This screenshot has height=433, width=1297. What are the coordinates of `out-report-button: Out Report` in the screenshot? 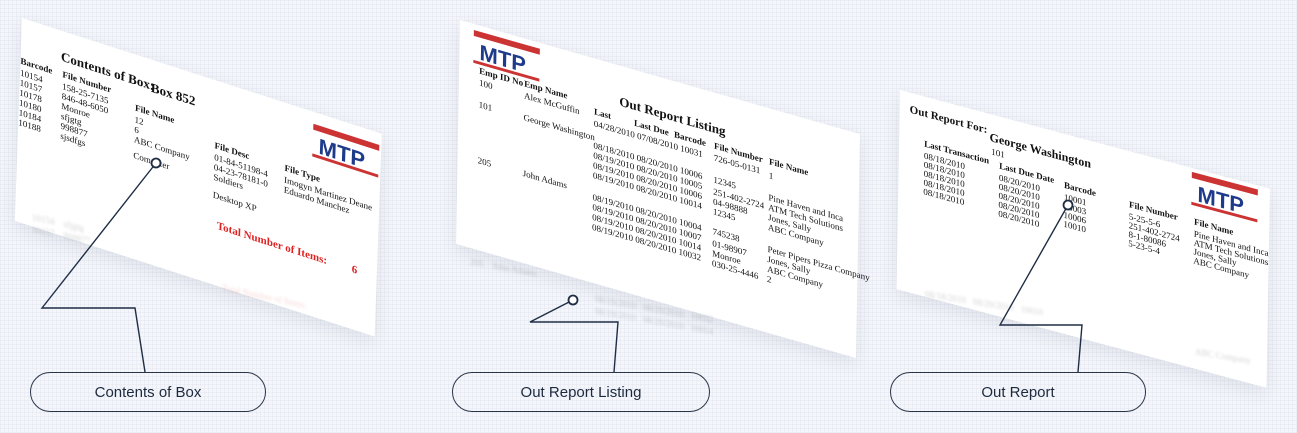 It's located at (1018, 392).